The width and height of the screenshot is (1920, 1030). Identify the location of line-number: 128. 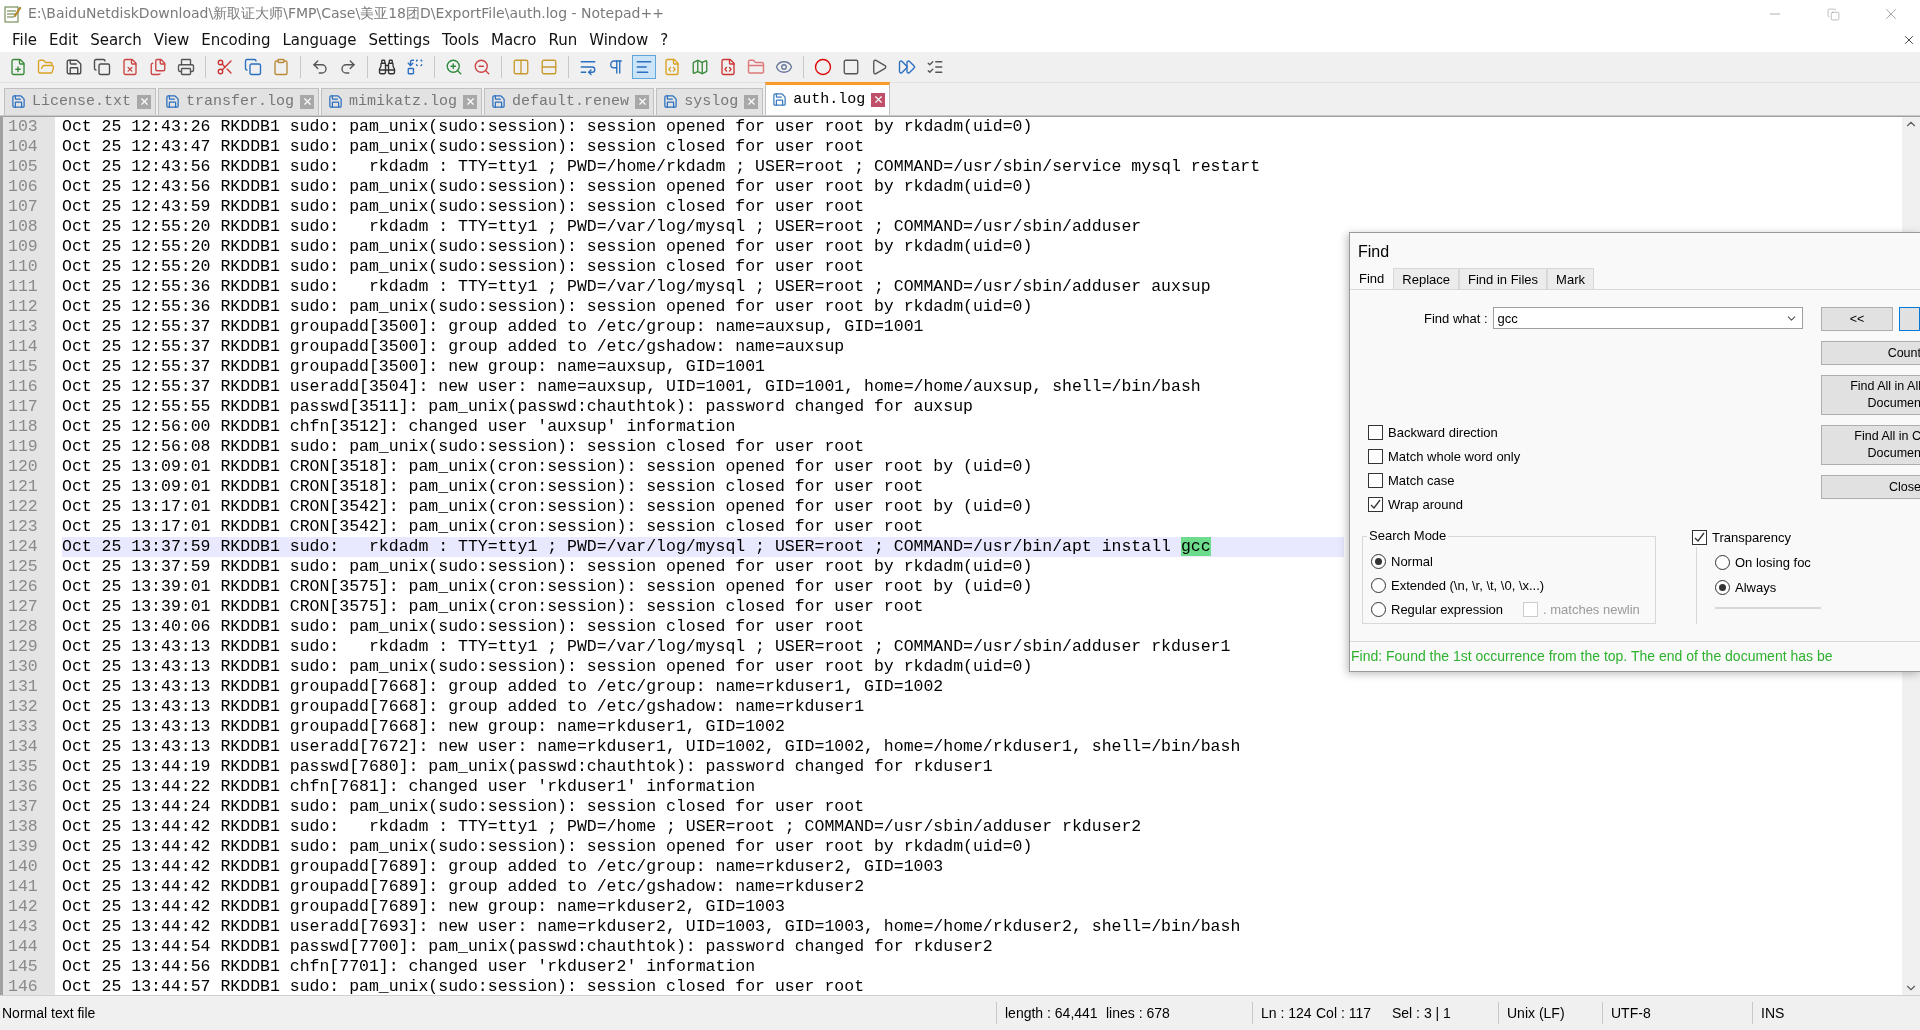
(23, 626).